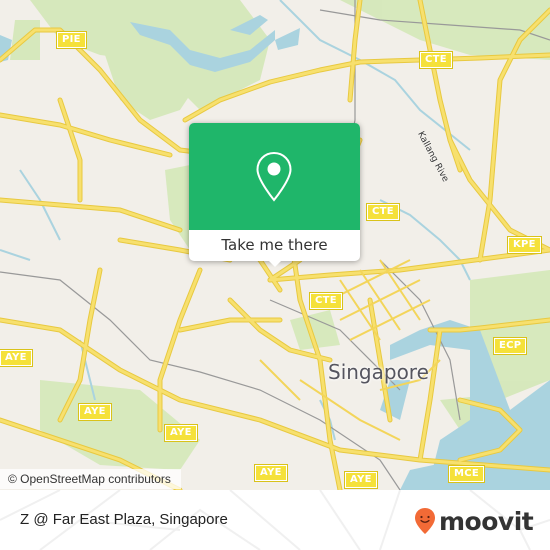 The width and height of the screenshot is (550, 550). Describe the element at coordinates (524, 245) in the screenshot. I see `highway-shield-kpe: KPE` at that location.